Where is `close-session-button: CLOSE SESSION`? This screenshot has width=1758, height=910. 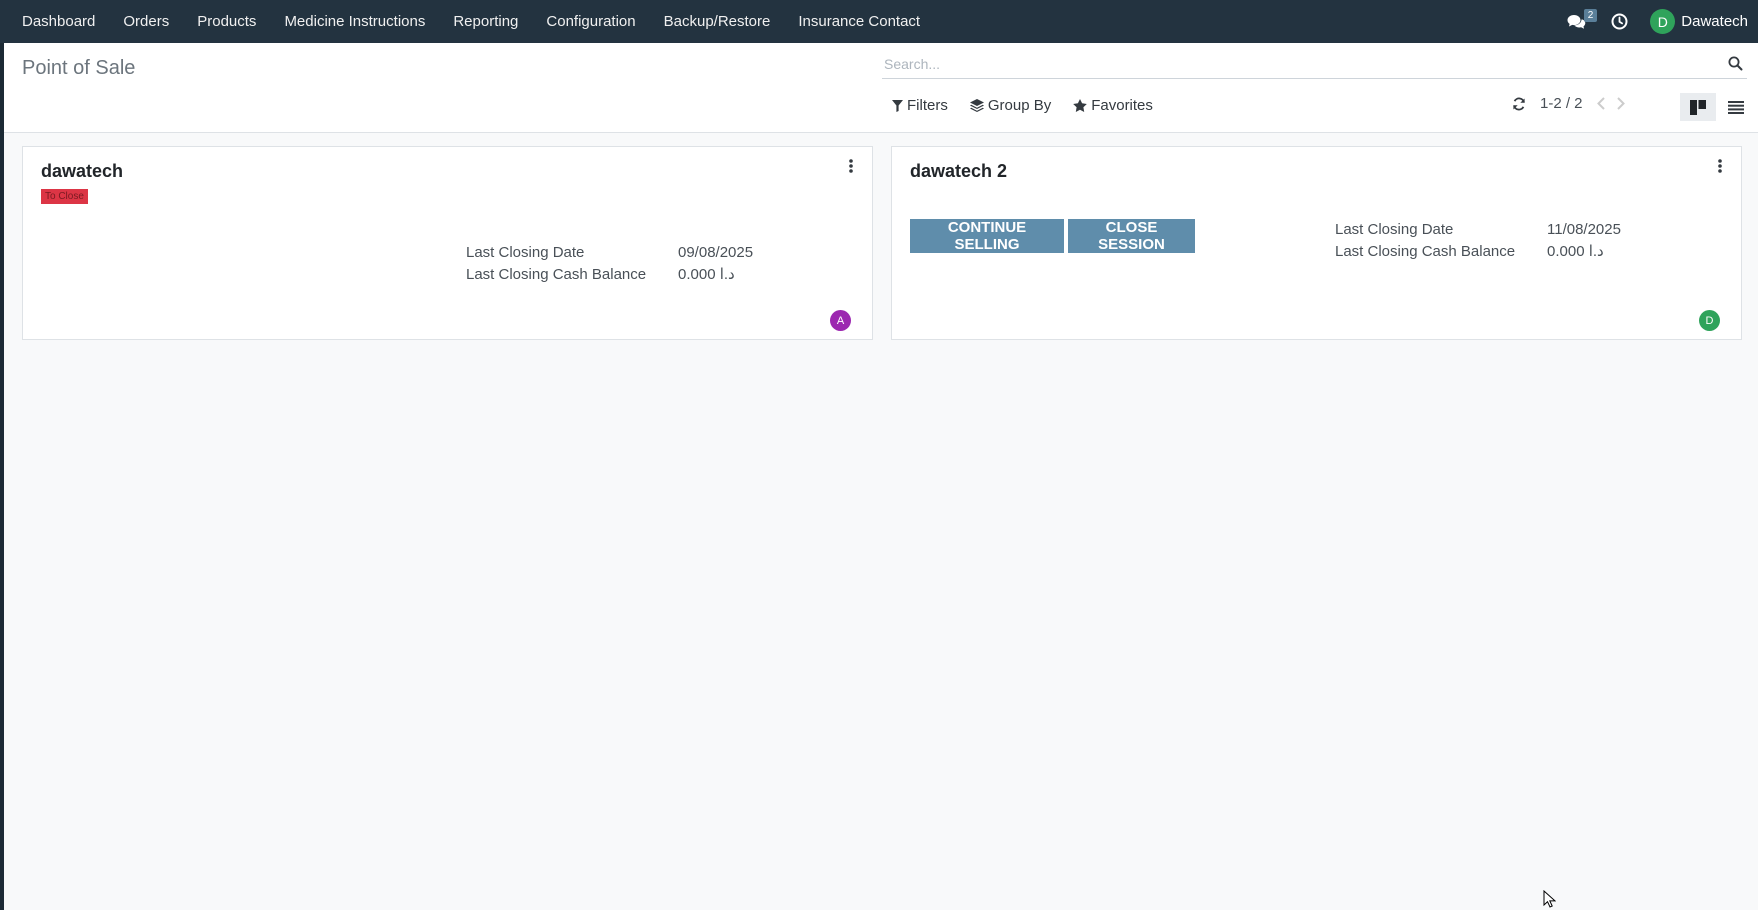
close-session-button: CLOSE SESSION is located at coordinates (1131, 236).